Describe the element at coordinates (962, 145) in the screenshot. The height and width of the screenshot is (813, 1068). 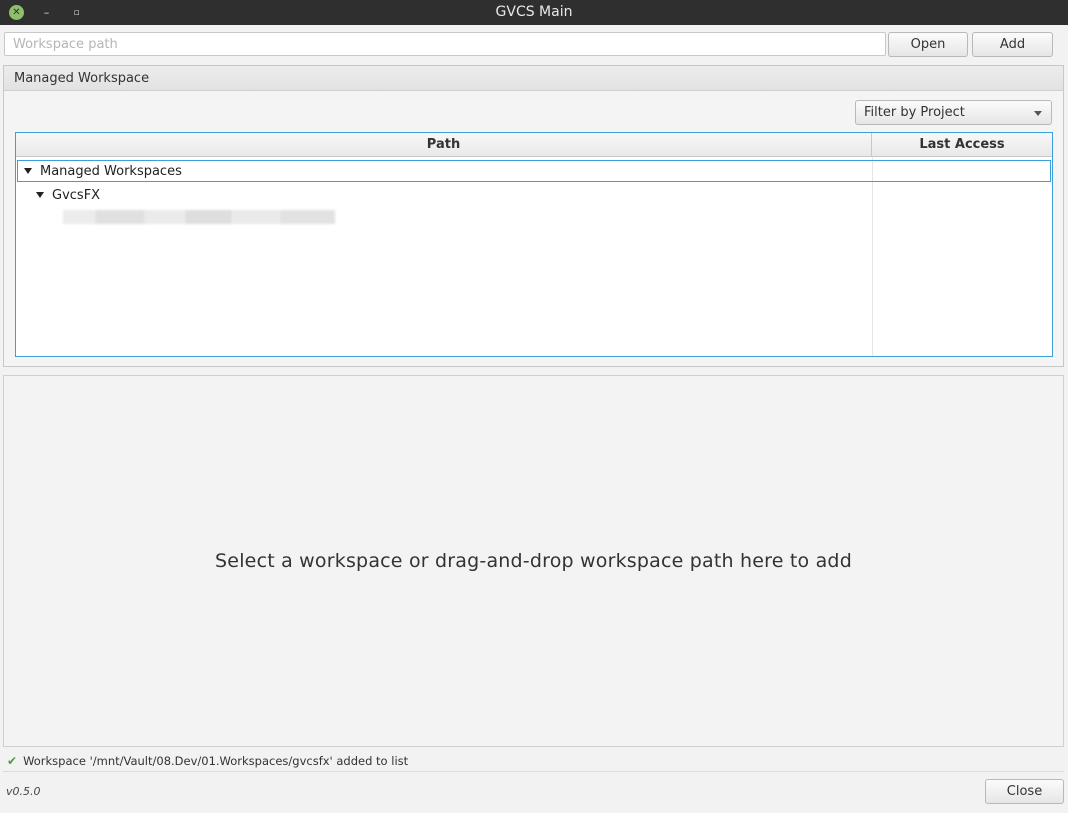
I see `column-header-last-access: Last Access` at that location.